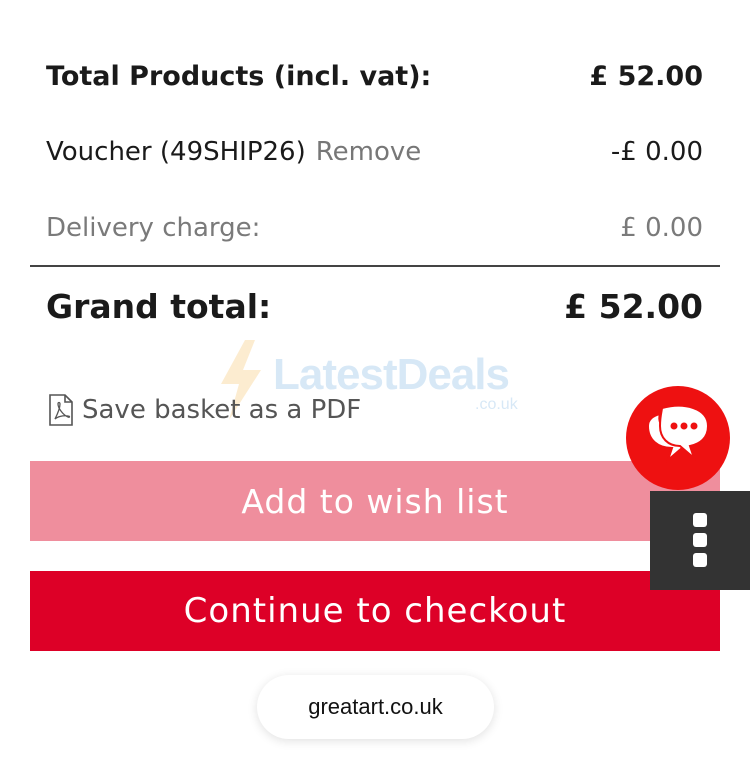  What do you see at coordinates (496, 404) in the screenshot?
I see `watermark-domain: .co.uk` at bounding box center [496, 404].